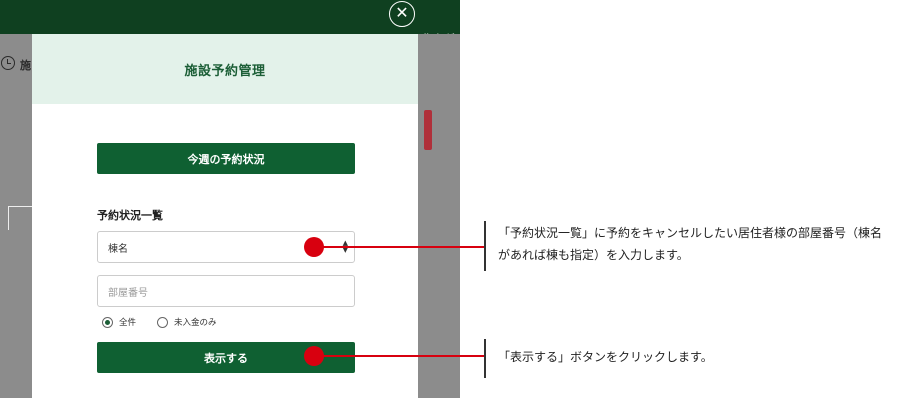 Image resolution: width=900 pixels, height=409 pixels. Describe the element at coordinates (130, 215) in the screenshot. I see `reservation-list-label: 予約状況一覧` at that location.